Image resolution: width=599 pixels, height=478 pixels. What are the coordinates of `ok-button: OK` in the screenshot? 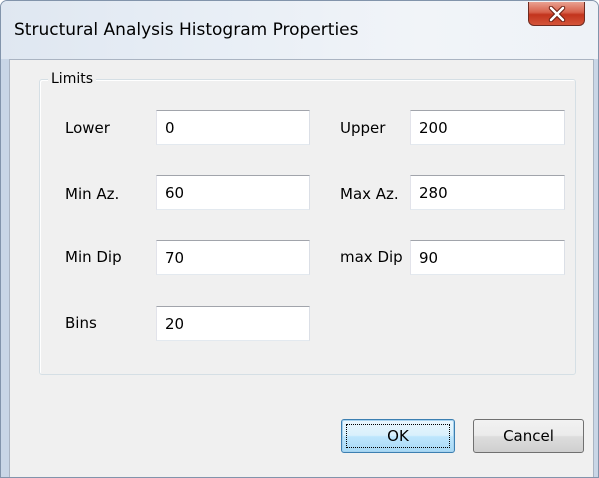 It's located at (398, 436).